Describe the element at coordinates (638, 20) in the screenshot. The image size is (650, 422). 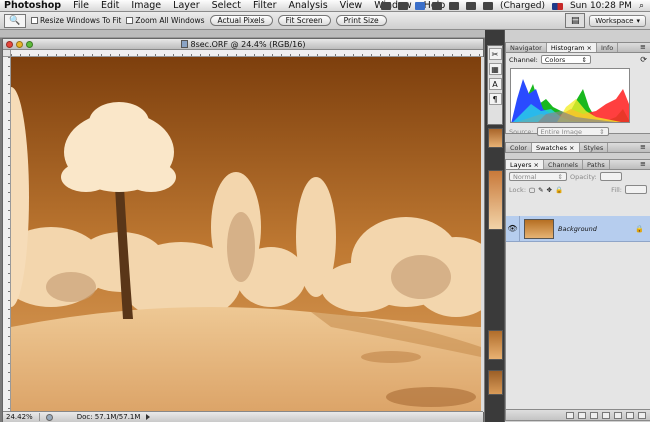
I see `chevron-down-icon: ▾` at that location.